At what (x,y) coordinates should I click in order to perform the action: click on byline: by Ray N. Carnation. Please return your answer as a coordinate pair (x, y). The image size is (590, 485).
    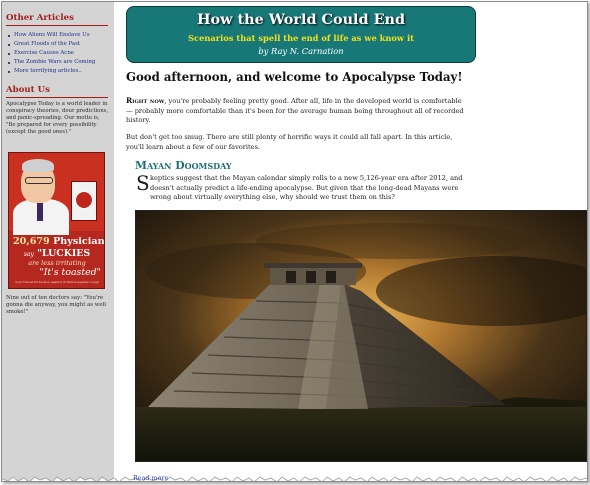
    Looking at the image, I should click on (301, 51).